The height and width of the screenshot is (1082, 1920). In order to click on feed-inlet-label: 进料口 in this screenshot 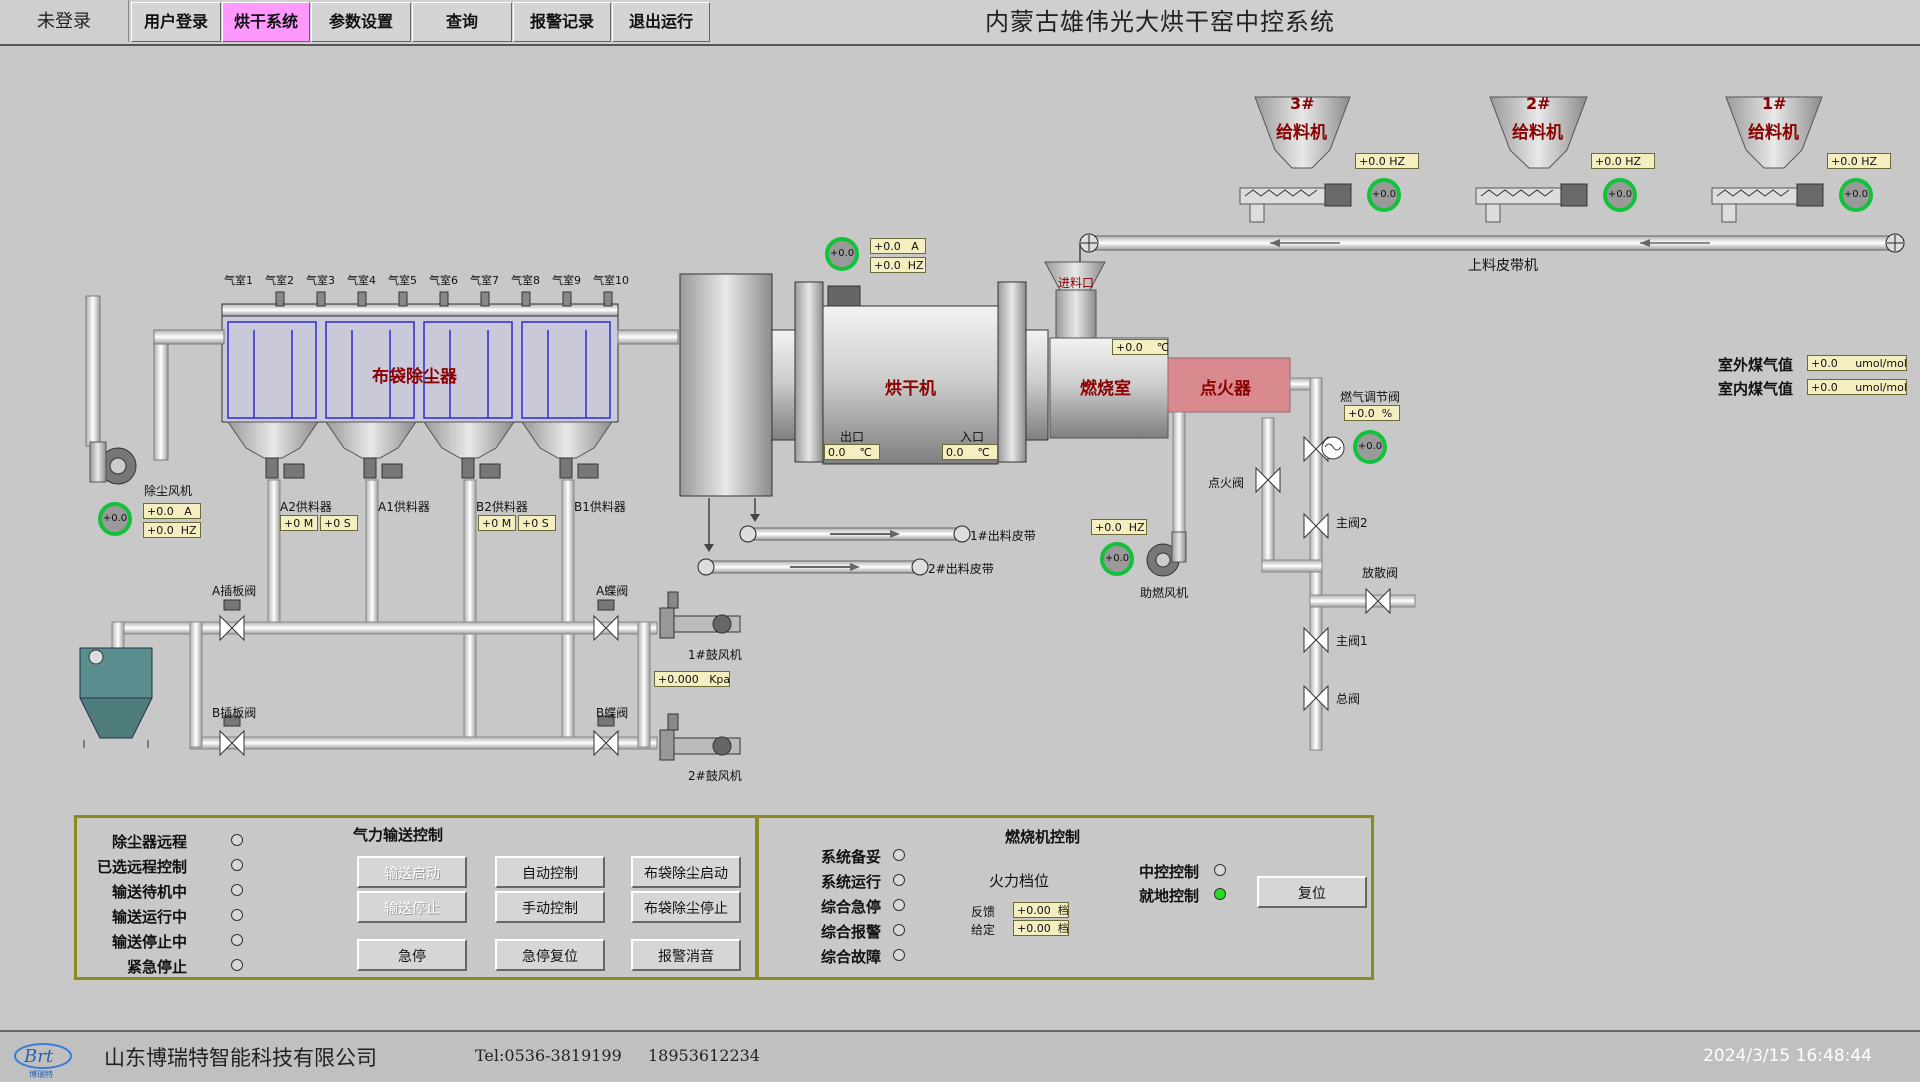, I will do `click(1076, 283)`.